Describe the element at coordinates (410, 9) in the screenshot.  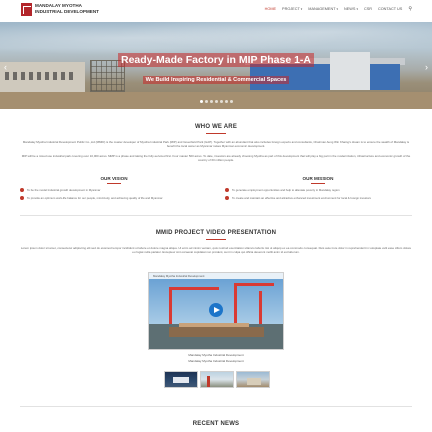
I see `search-icon: ⚲` at that location.